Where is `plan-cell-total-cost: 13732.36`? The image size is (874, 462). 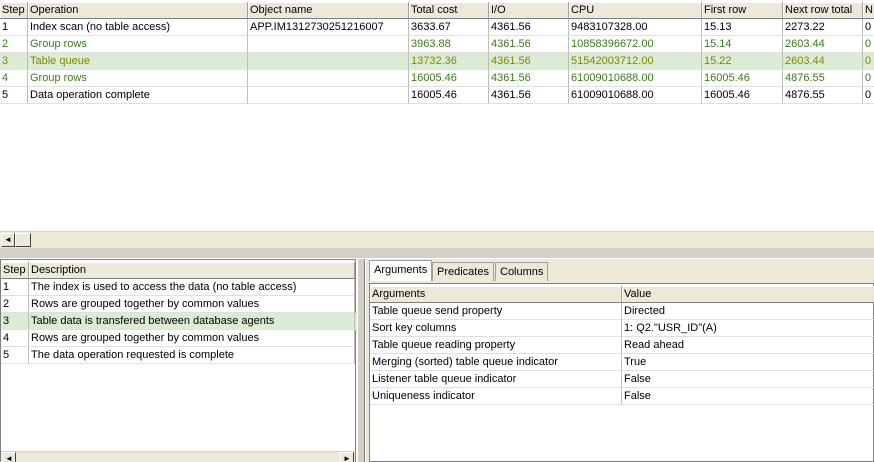 plan-cell-total-cost: 13732.36 is located at coordinates (449, 61).